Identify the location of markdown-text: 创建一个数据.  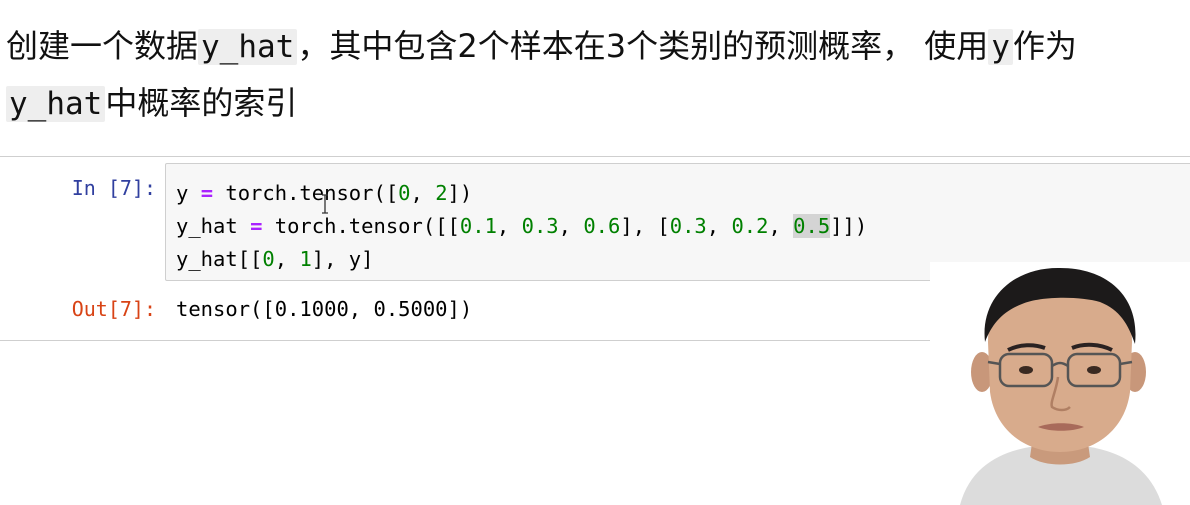
(102, 46).